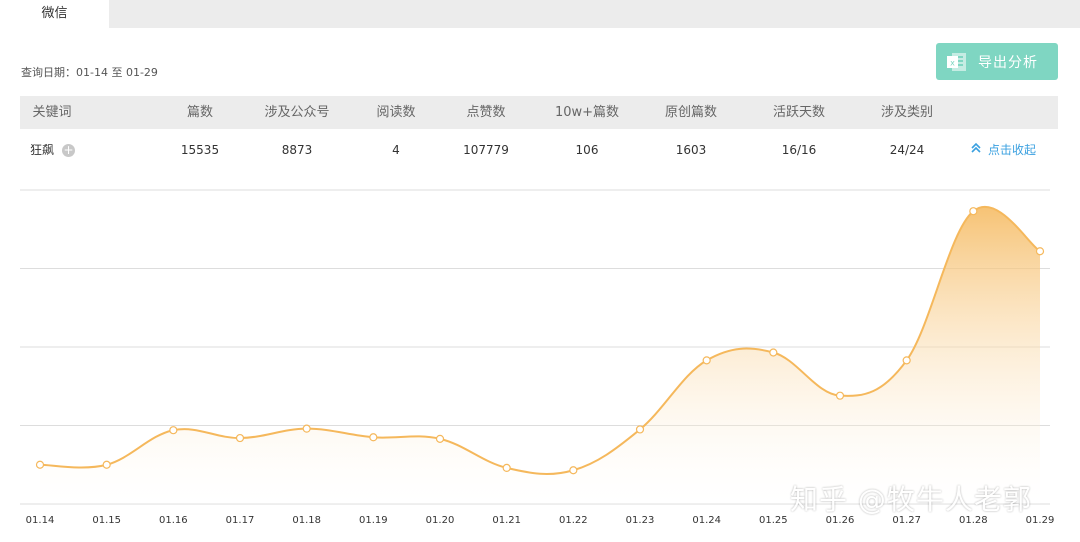 The image size is (1080, 542). I want to click on column-header-articles: 篇数, so click(199, 112).